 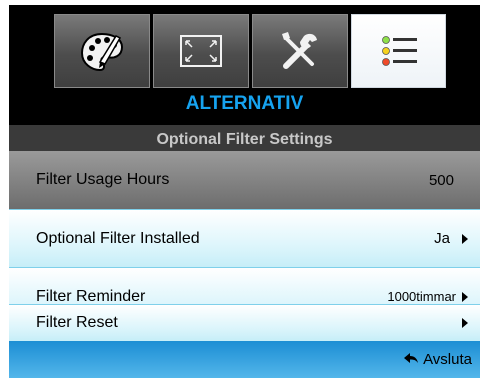 I want to click on menu-title: ALTERNATIV, so click(x=244, y=103).